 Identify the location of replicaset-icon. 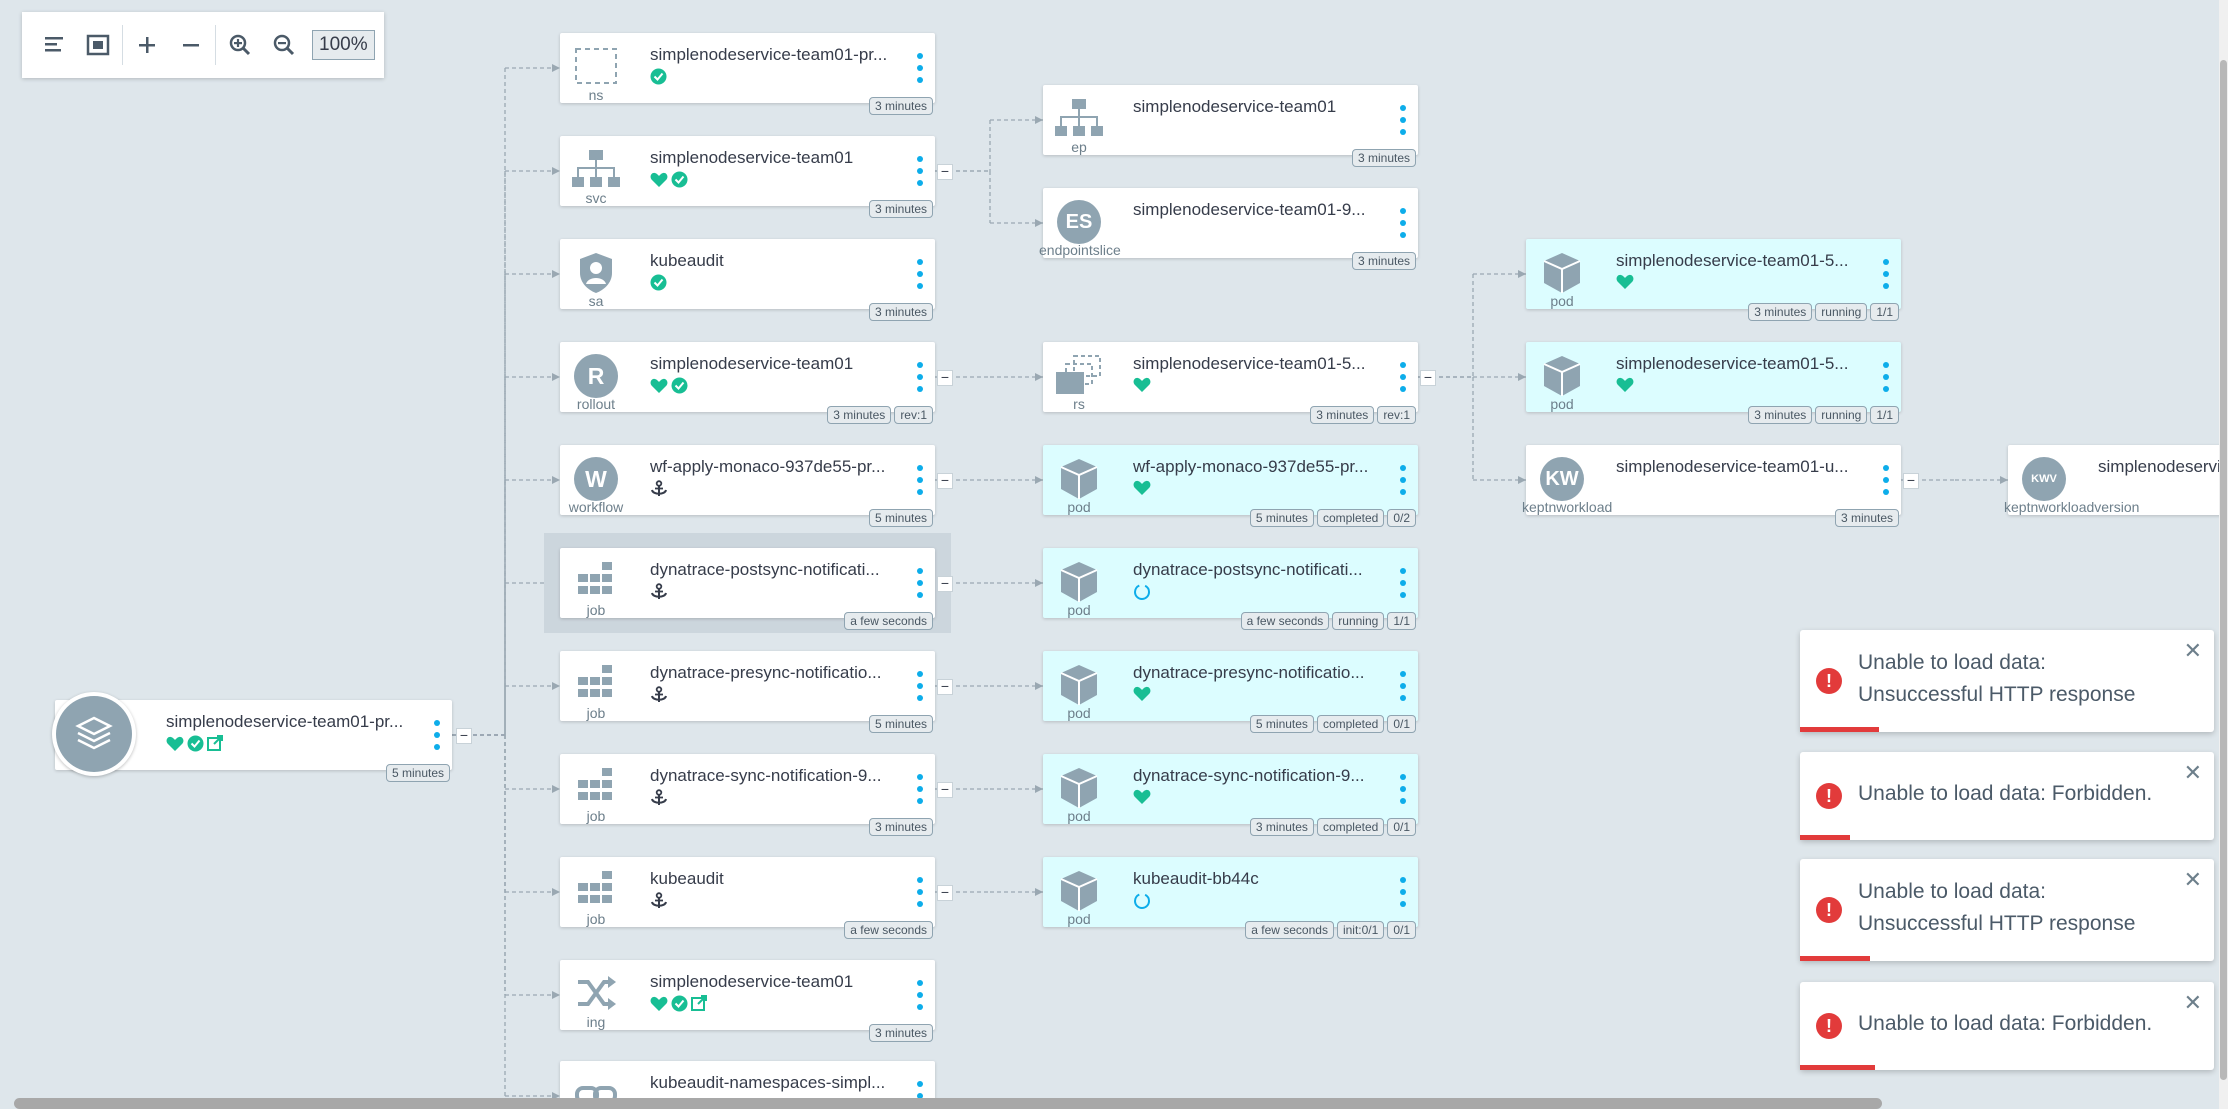
(1079, 376).